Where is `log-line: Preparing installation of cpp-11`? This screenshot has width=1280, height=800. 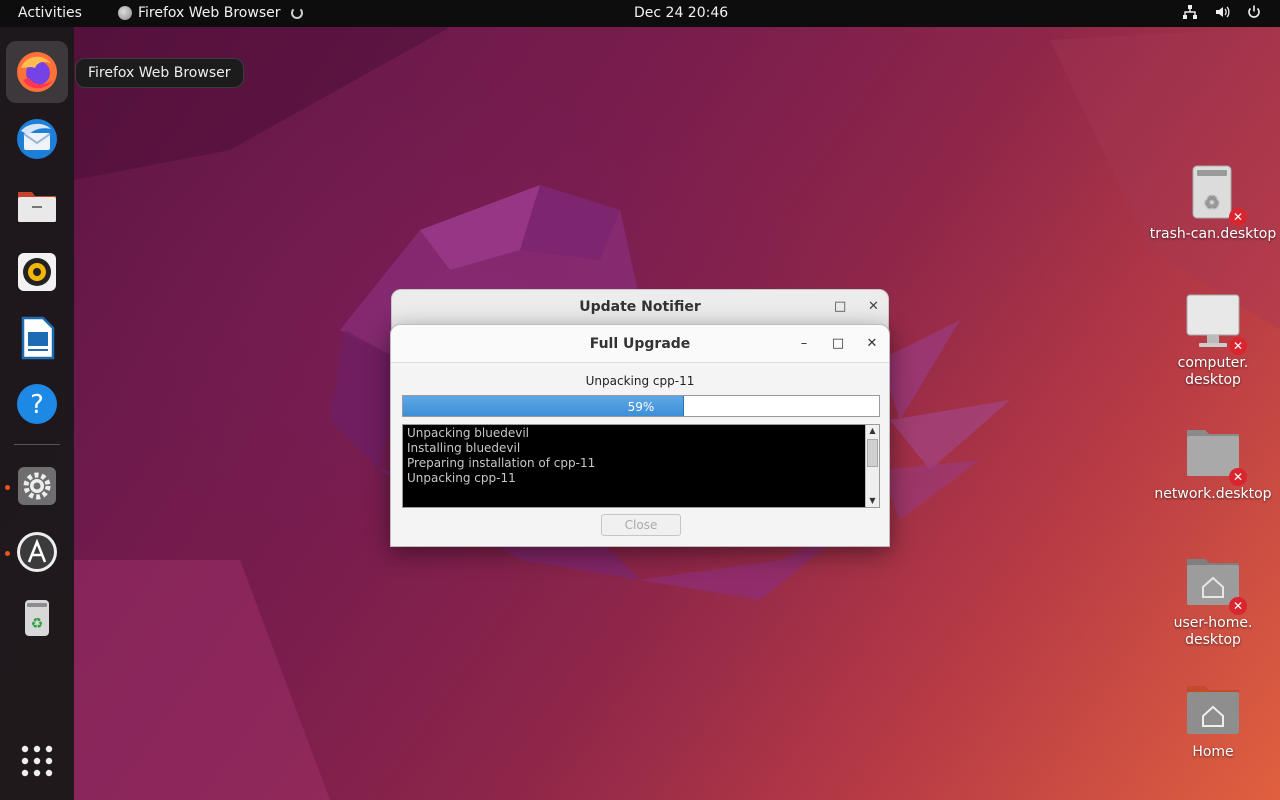 log-line: Preparing installation of cpp-11 is located at coordinates (501, 463).